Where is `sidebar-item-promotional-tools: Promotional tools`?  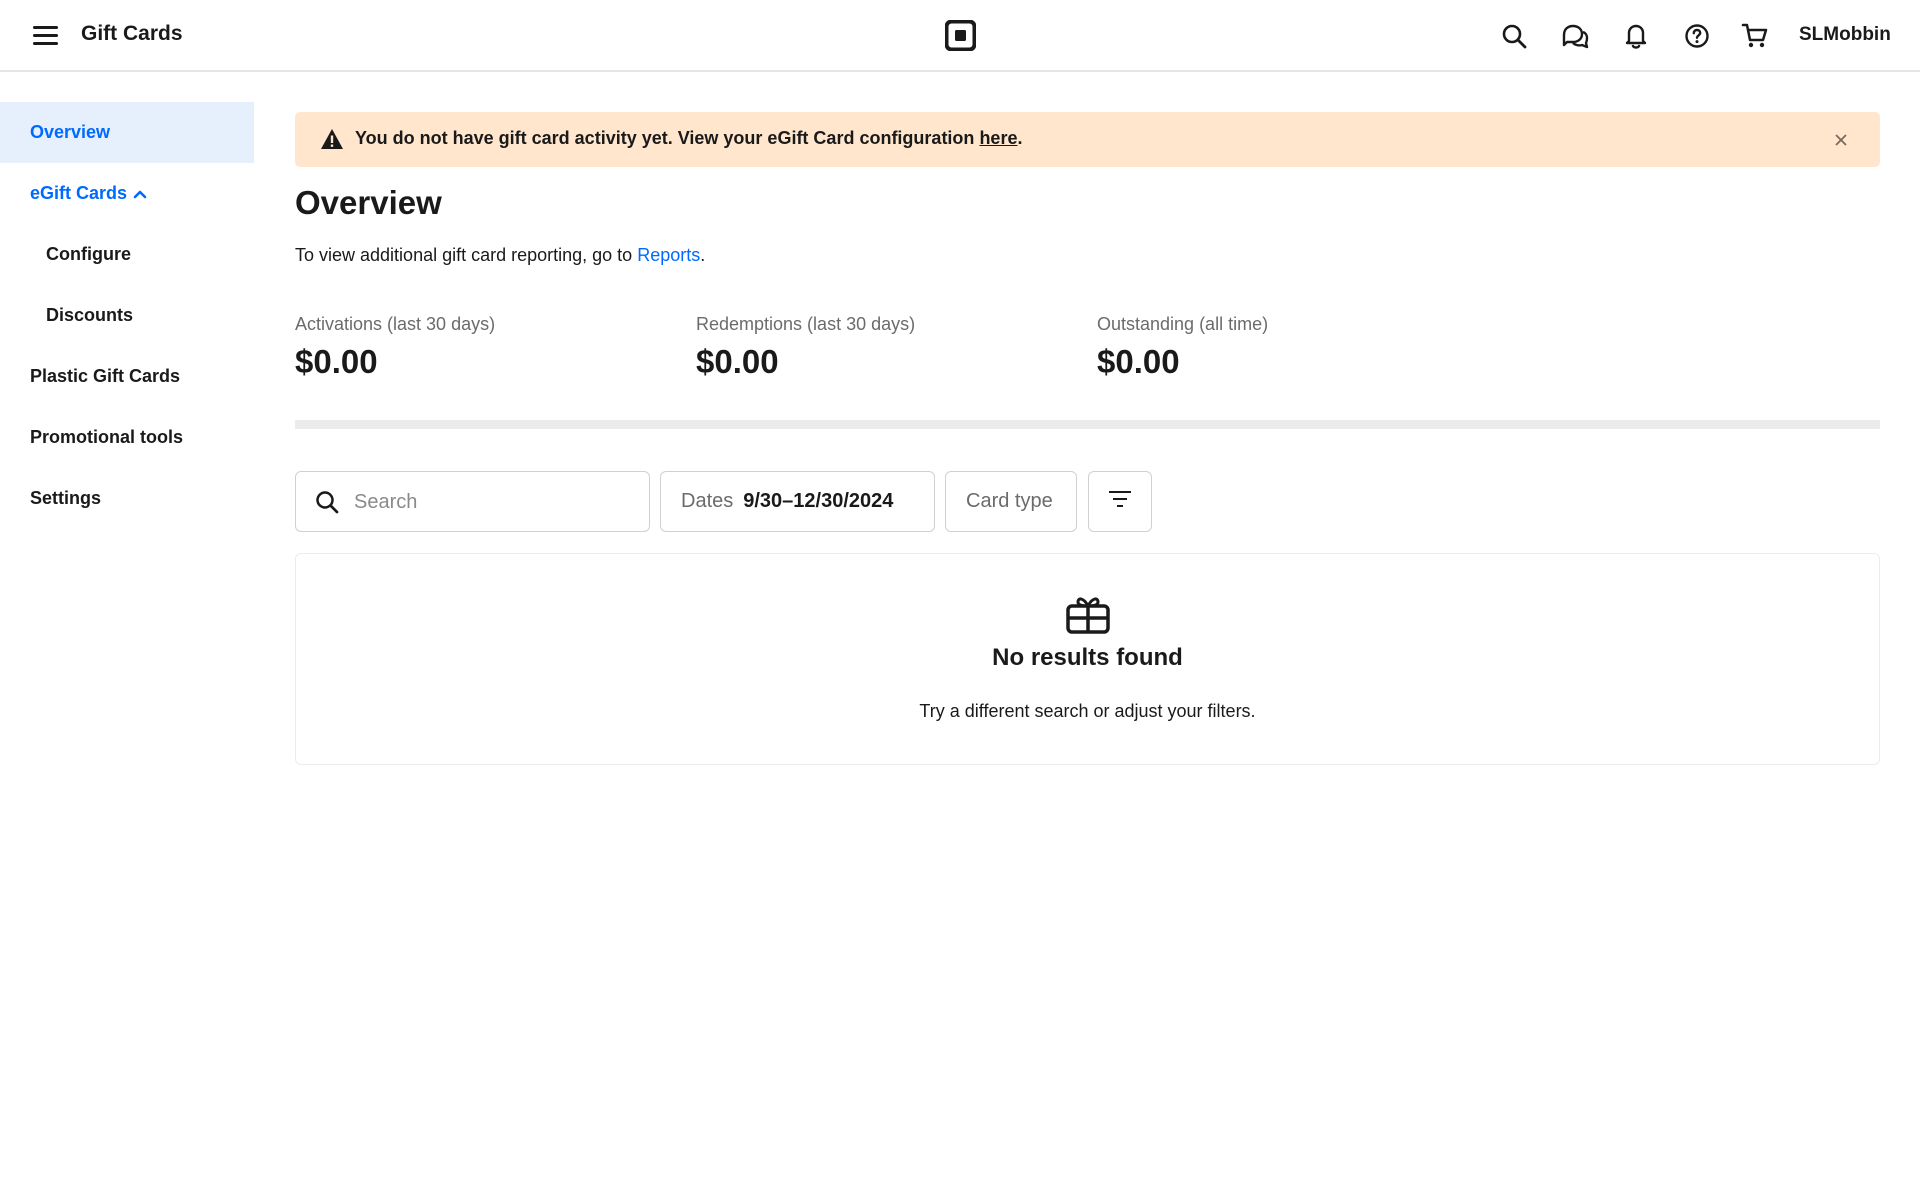
sidebar-item-promotional-tools: Promotional tools is located at coordinates (127, 437).